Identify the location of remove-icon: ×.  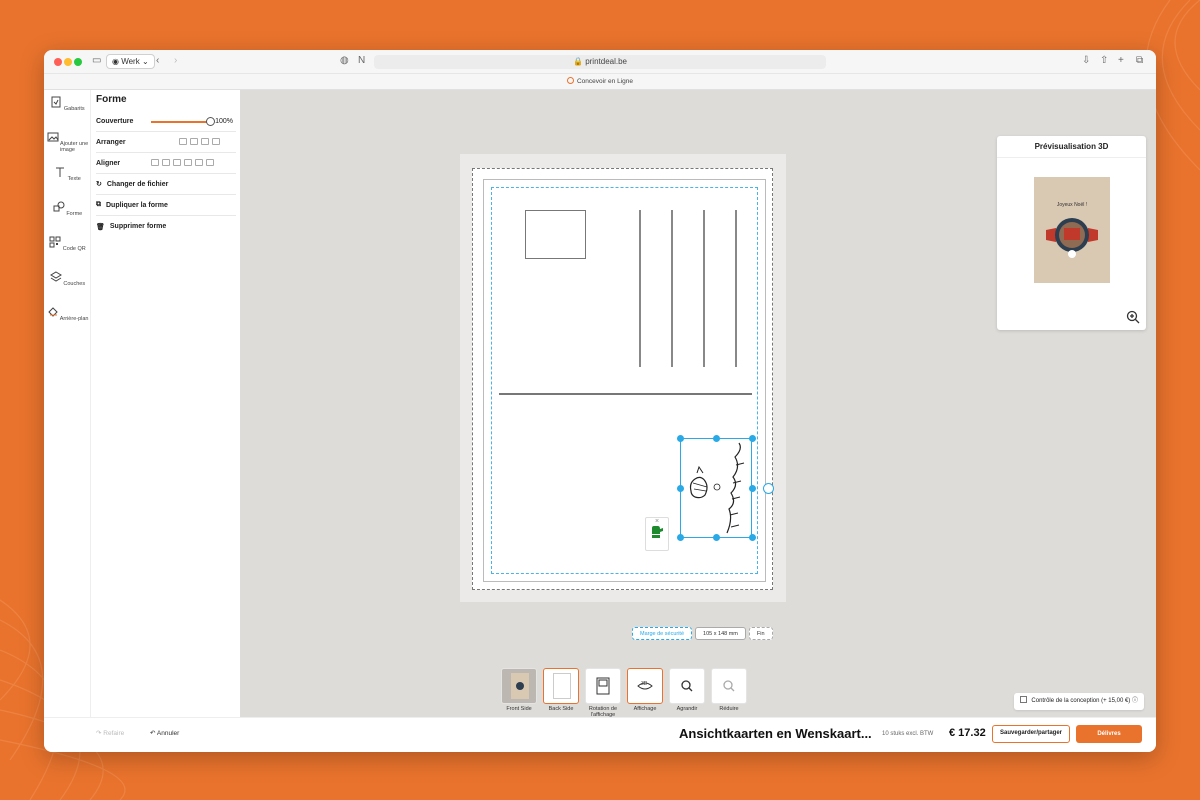
(657, 521).